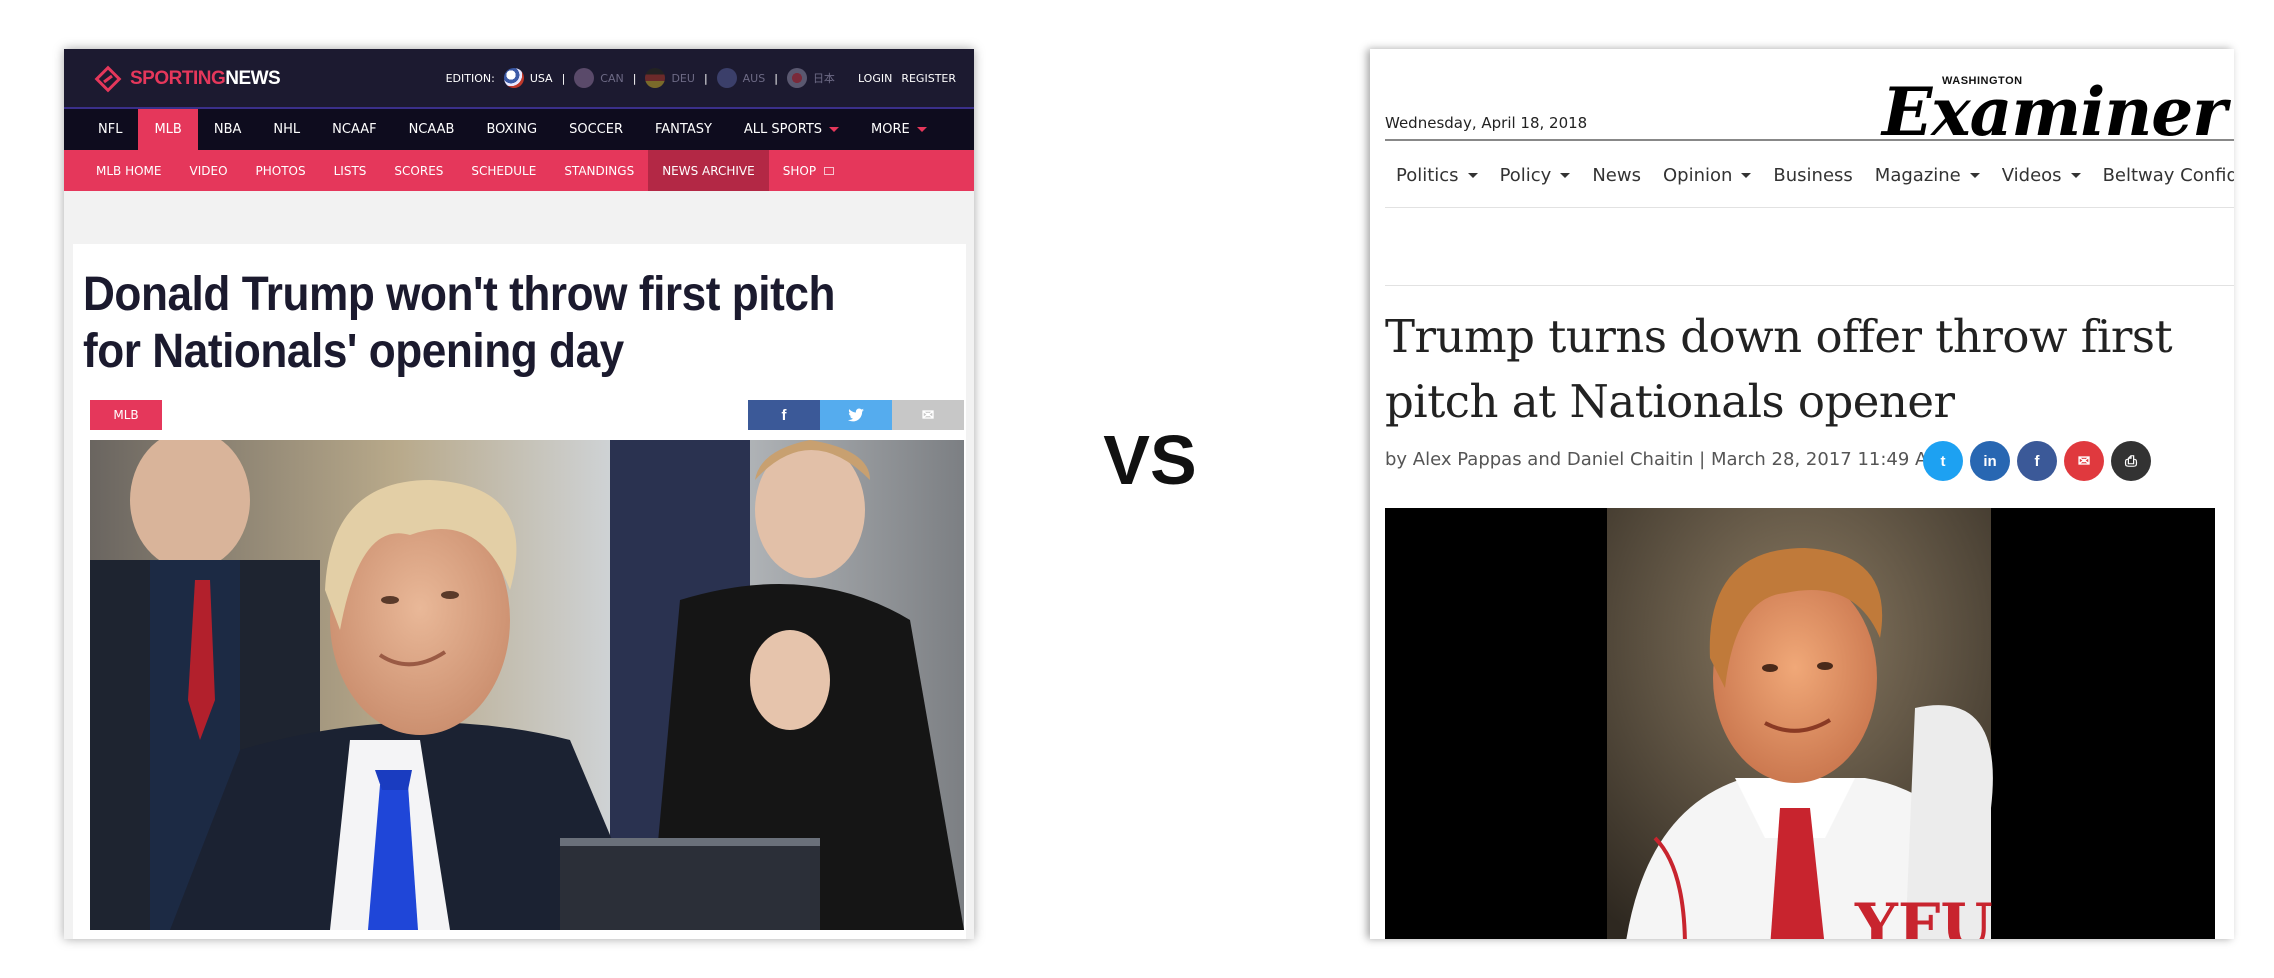  What do you see at coordinates (513, 78) in the screenshot?
I see `usa-flag-icon` at bounding box center [513, 78].